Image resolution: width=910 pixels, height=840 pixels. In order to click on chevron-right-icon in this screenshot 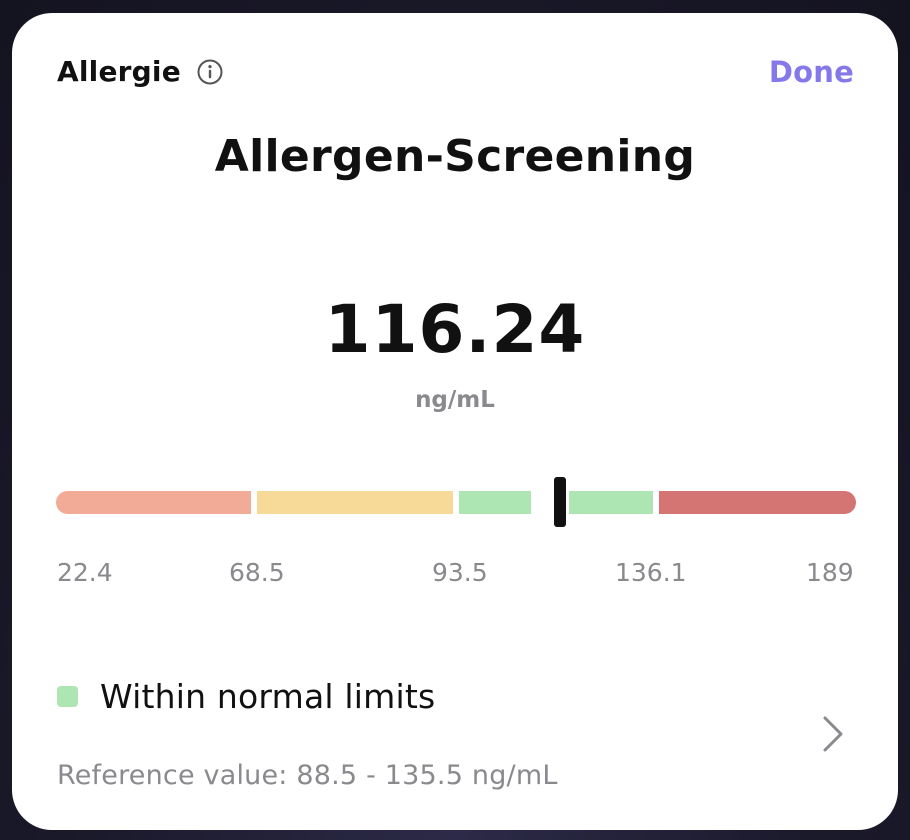, I will do `click(833, 734)`.